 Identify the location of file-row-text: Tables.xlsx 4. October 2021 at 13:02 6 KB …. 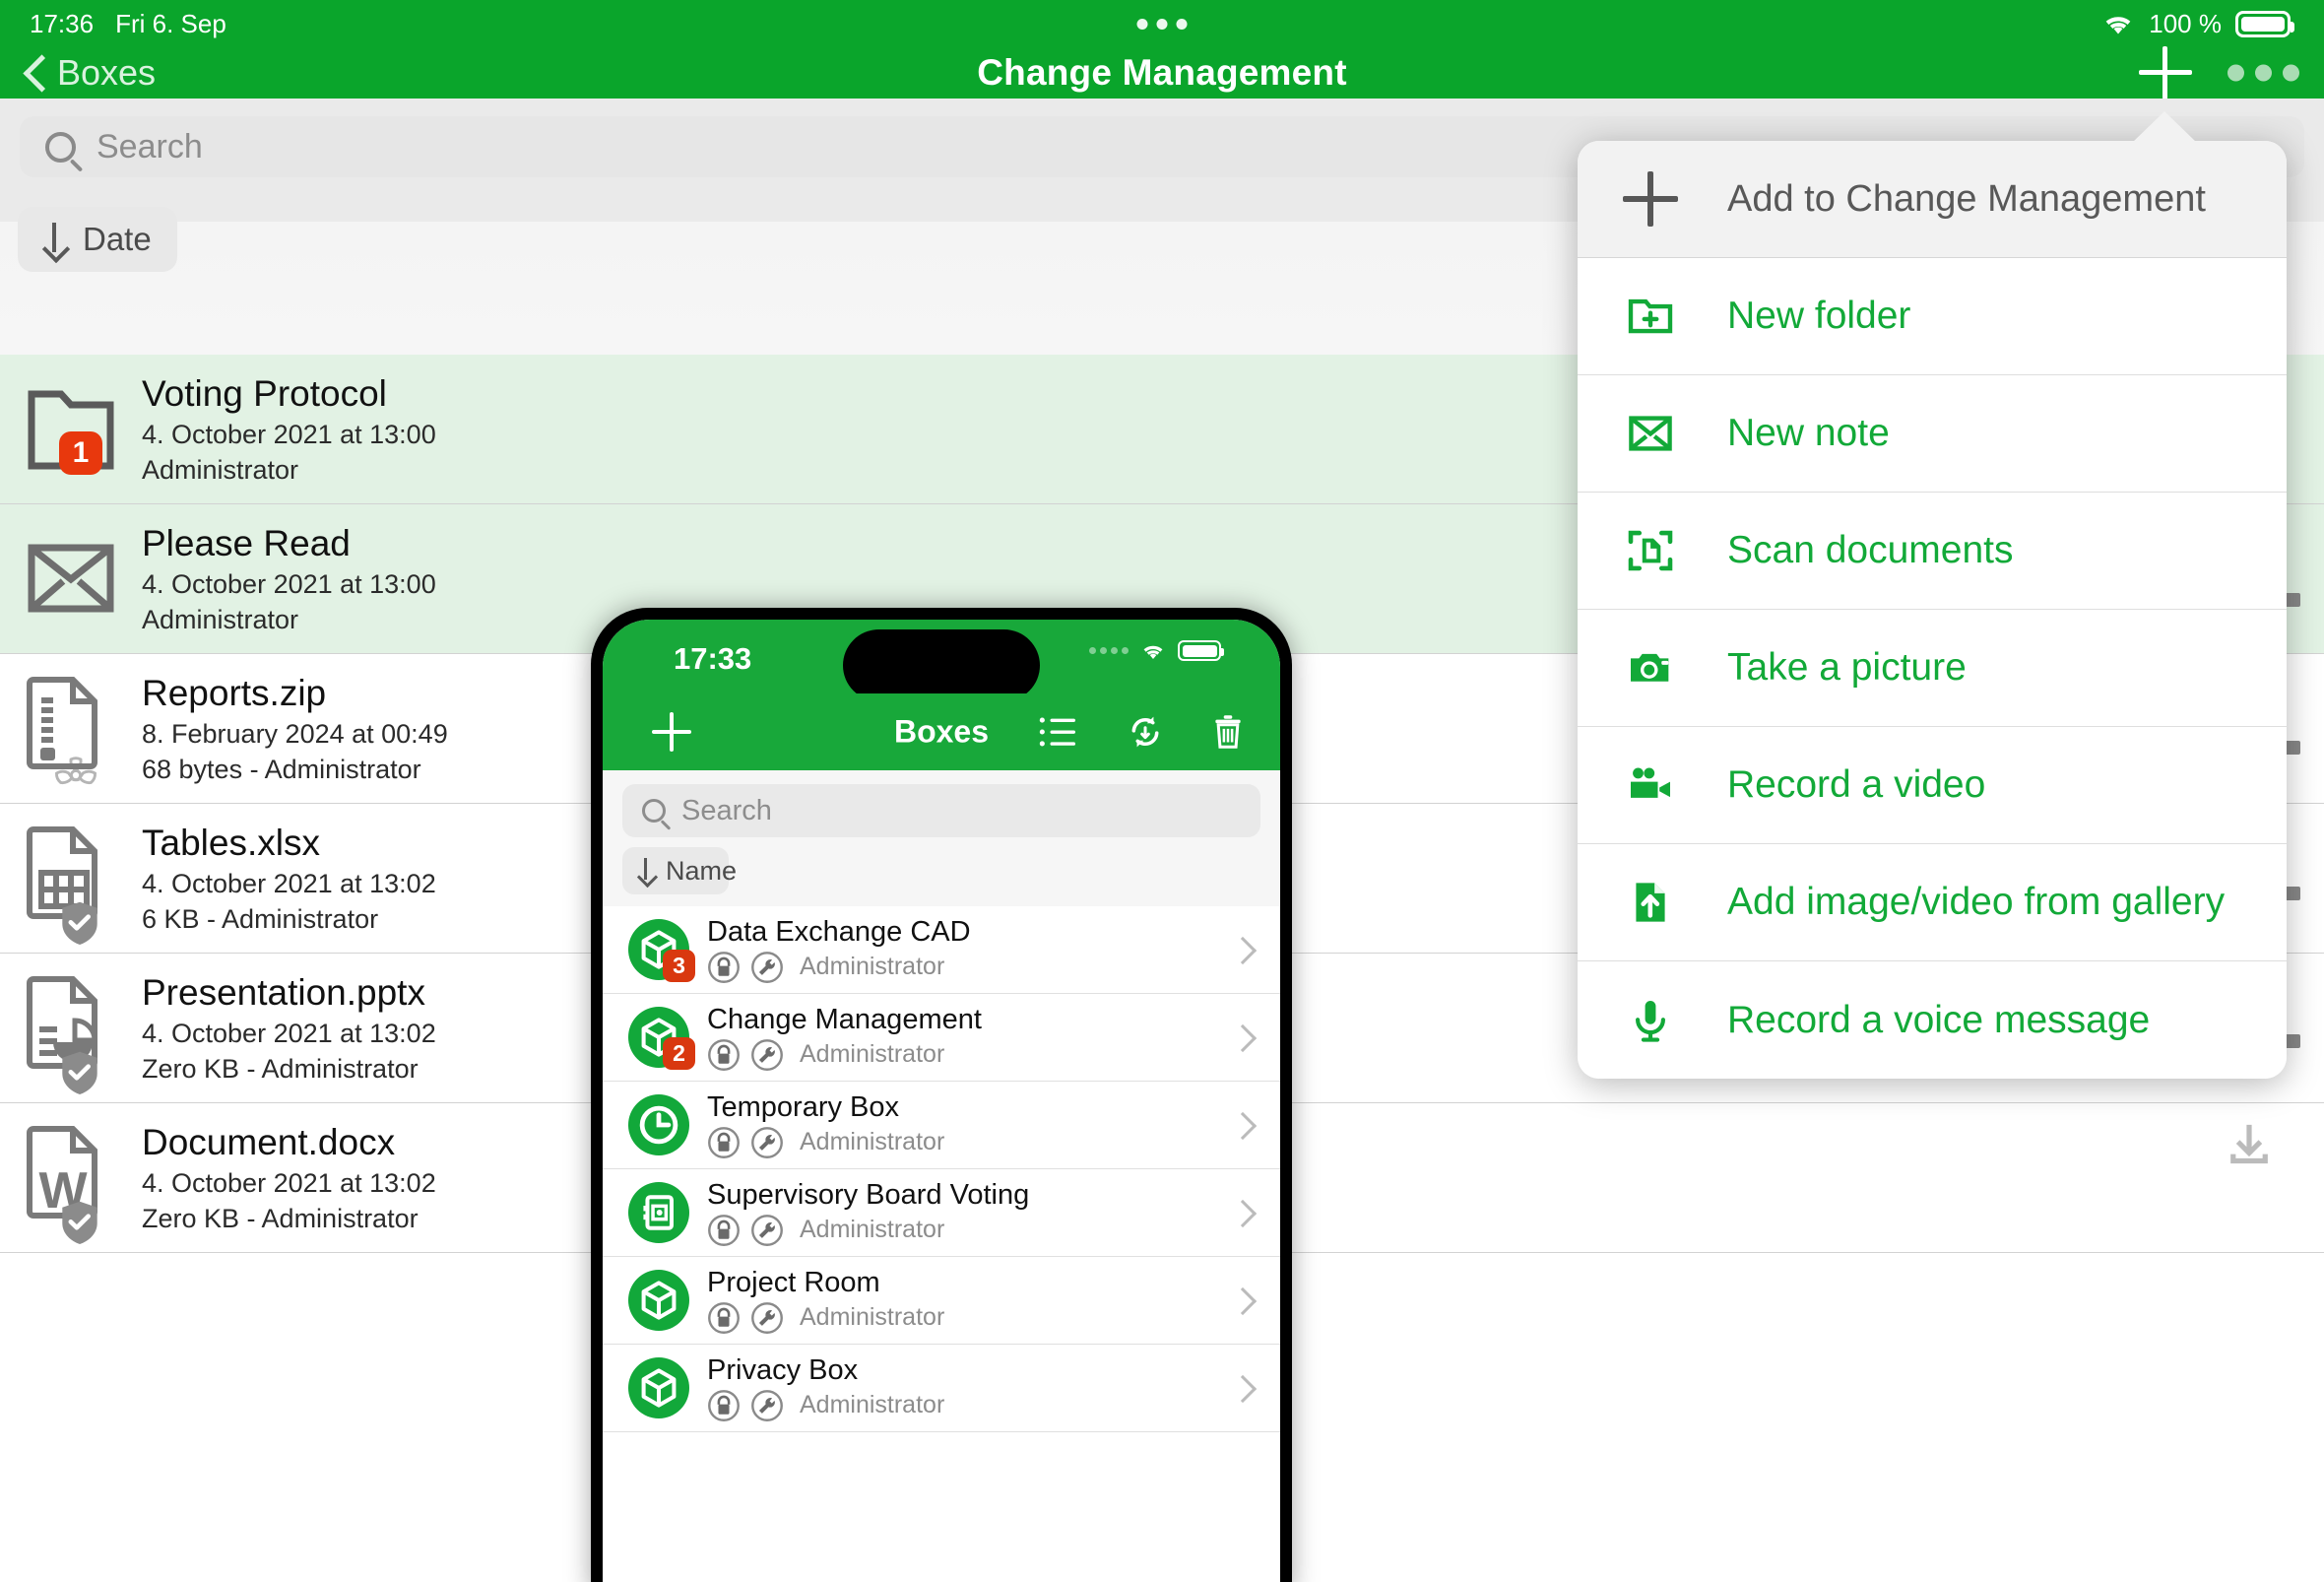
(289, 879).